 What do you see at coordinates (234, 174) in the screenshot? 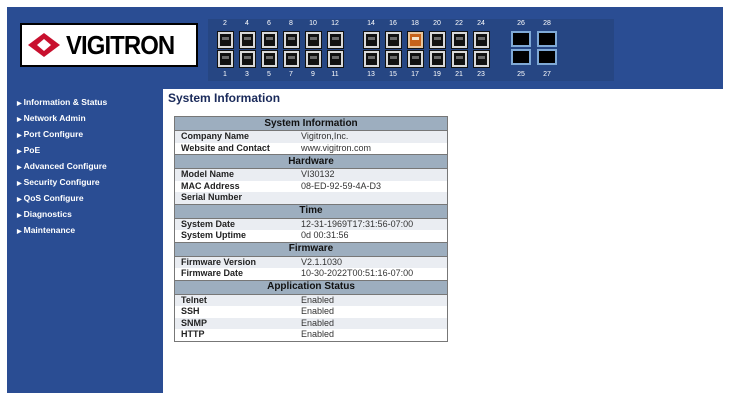
I see `row-label: Model Name` at bounding box center [234, 174].